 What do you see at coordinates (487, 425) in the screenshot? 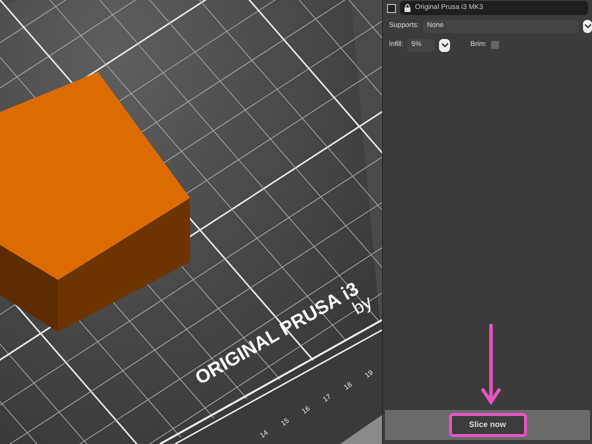
I see `slice-now-button: Slice now` at bounding box center [487, 425].